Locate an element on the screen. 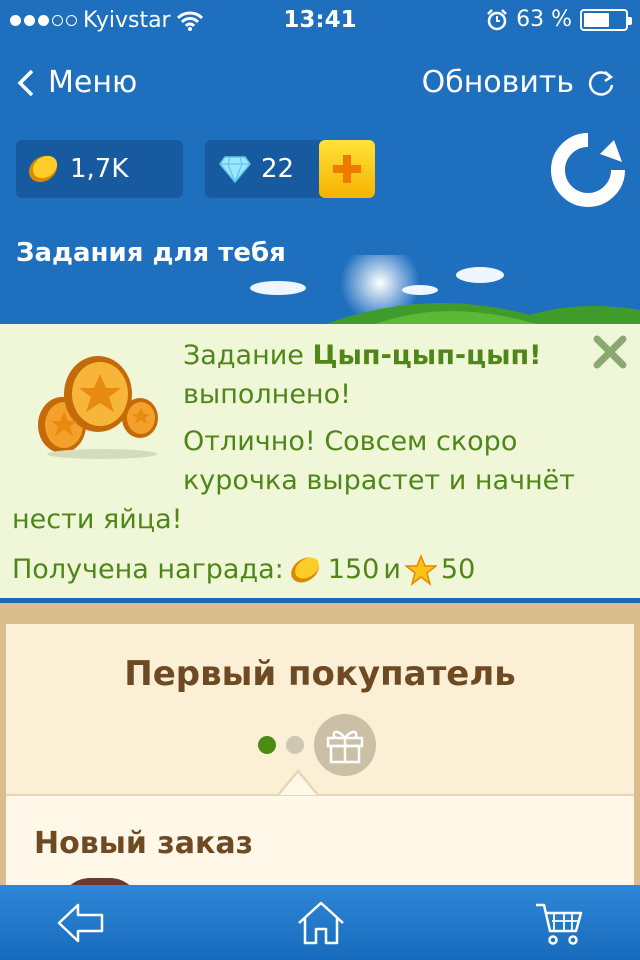  add-gems-button is located at coordinates (347, 169).